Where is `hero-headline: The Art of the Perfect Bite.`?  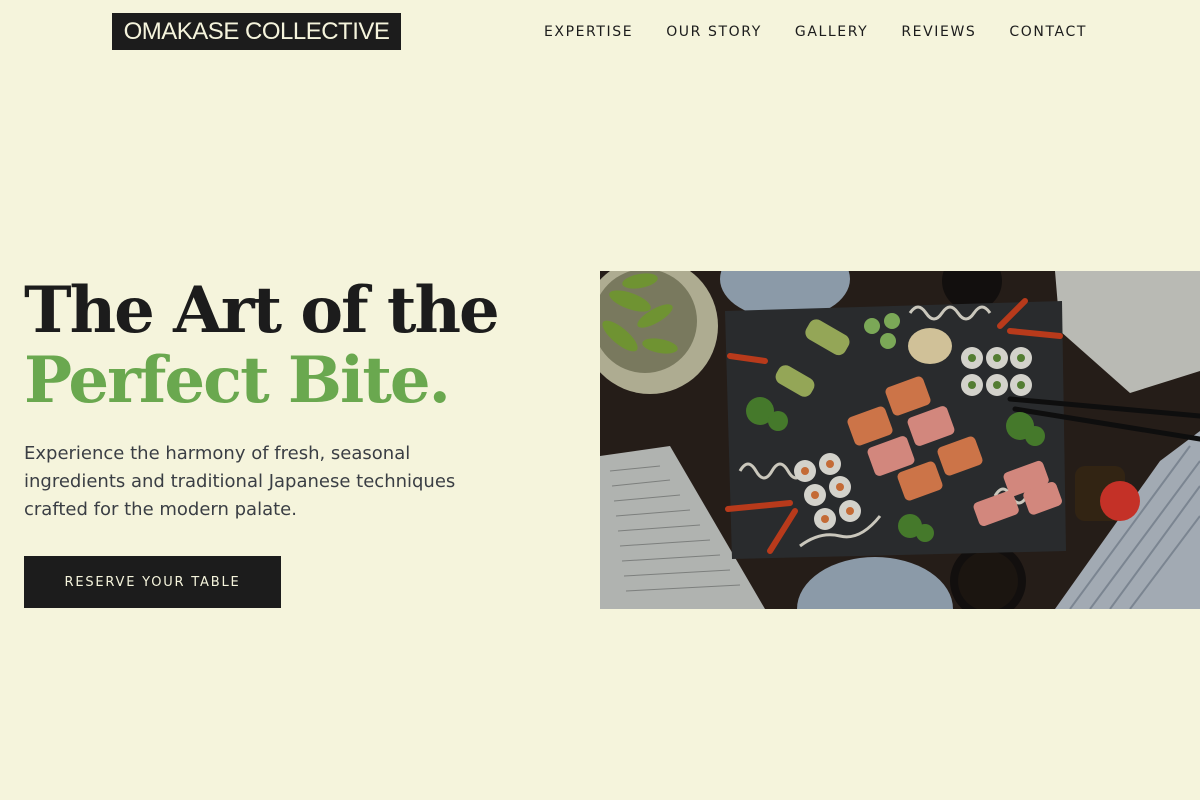
hero-headline: The Art of the Perfect Bite. is located at coordinates (262, 345).